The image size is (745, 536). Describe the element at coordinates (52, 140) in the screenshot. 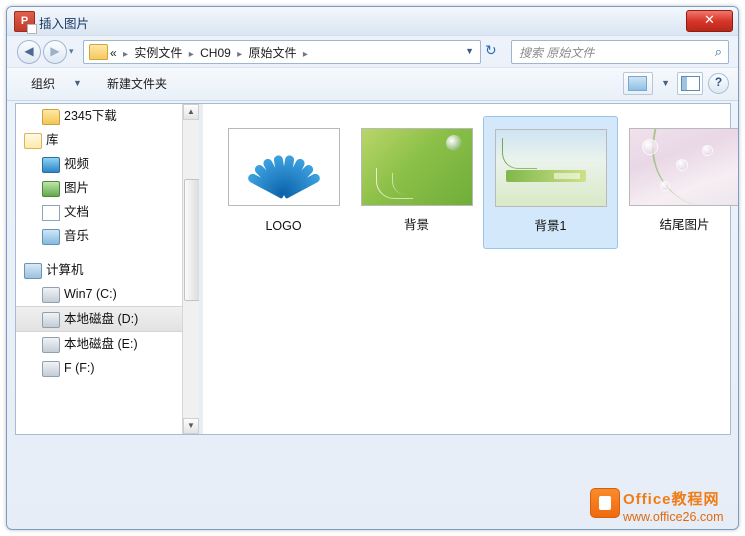

I see `nav-item-label: 库` at that location.